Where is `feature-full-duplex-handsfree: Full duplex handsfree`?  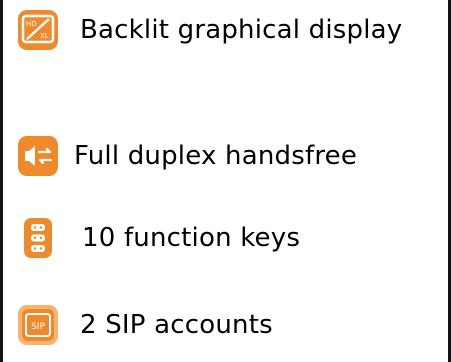
feature-full-duplex-handsfree: Full duplex handsfree is located at coordinates (186, 156).